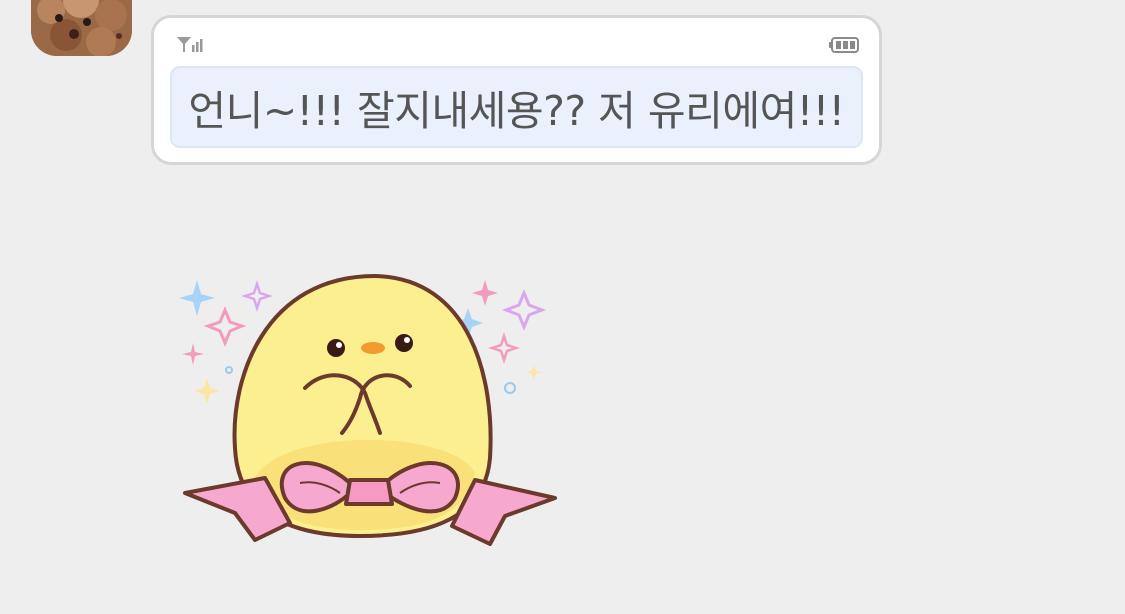 This screenshot has width=1125, height=614. What do you see at coordinates (844, 45) in the screenshot?
I see `battery-icon` at bounding box center [844, 45].